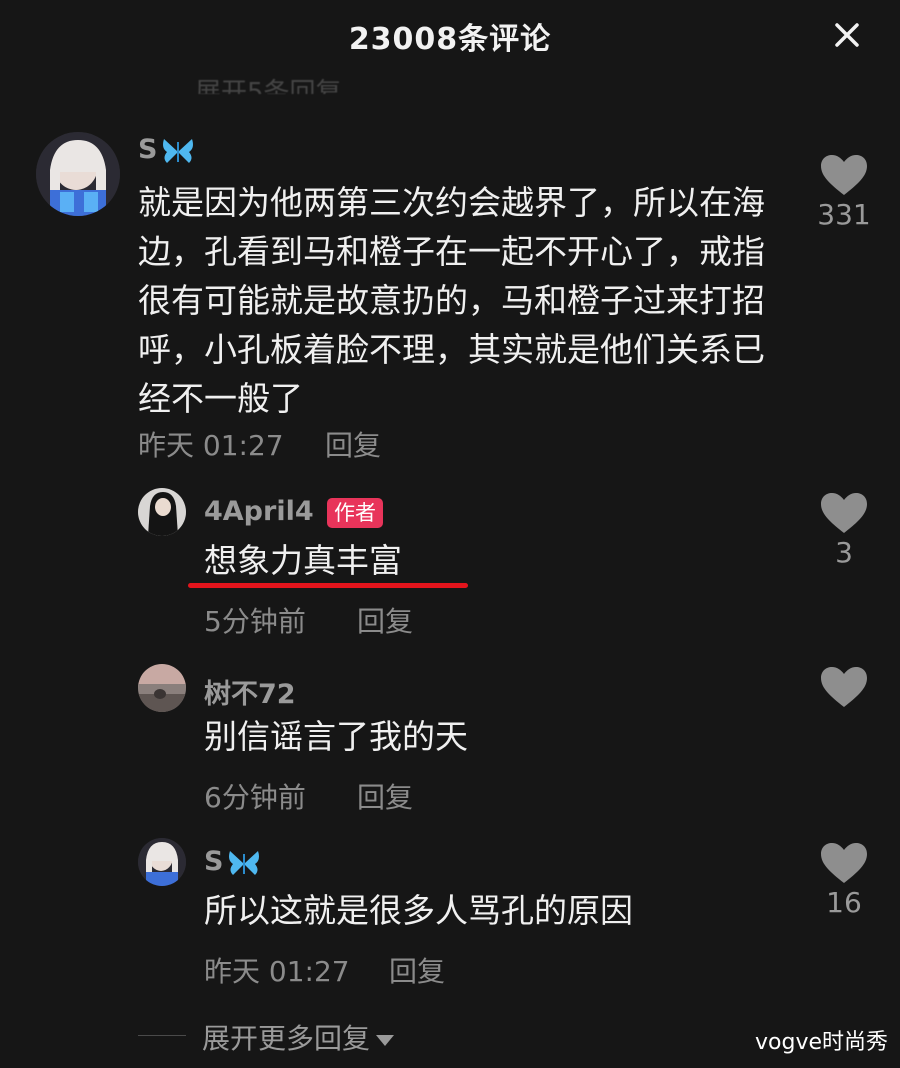  Describe the element at coordinates (385, 1040) in the screenshot. I see `chevron-down-icon` at that location.